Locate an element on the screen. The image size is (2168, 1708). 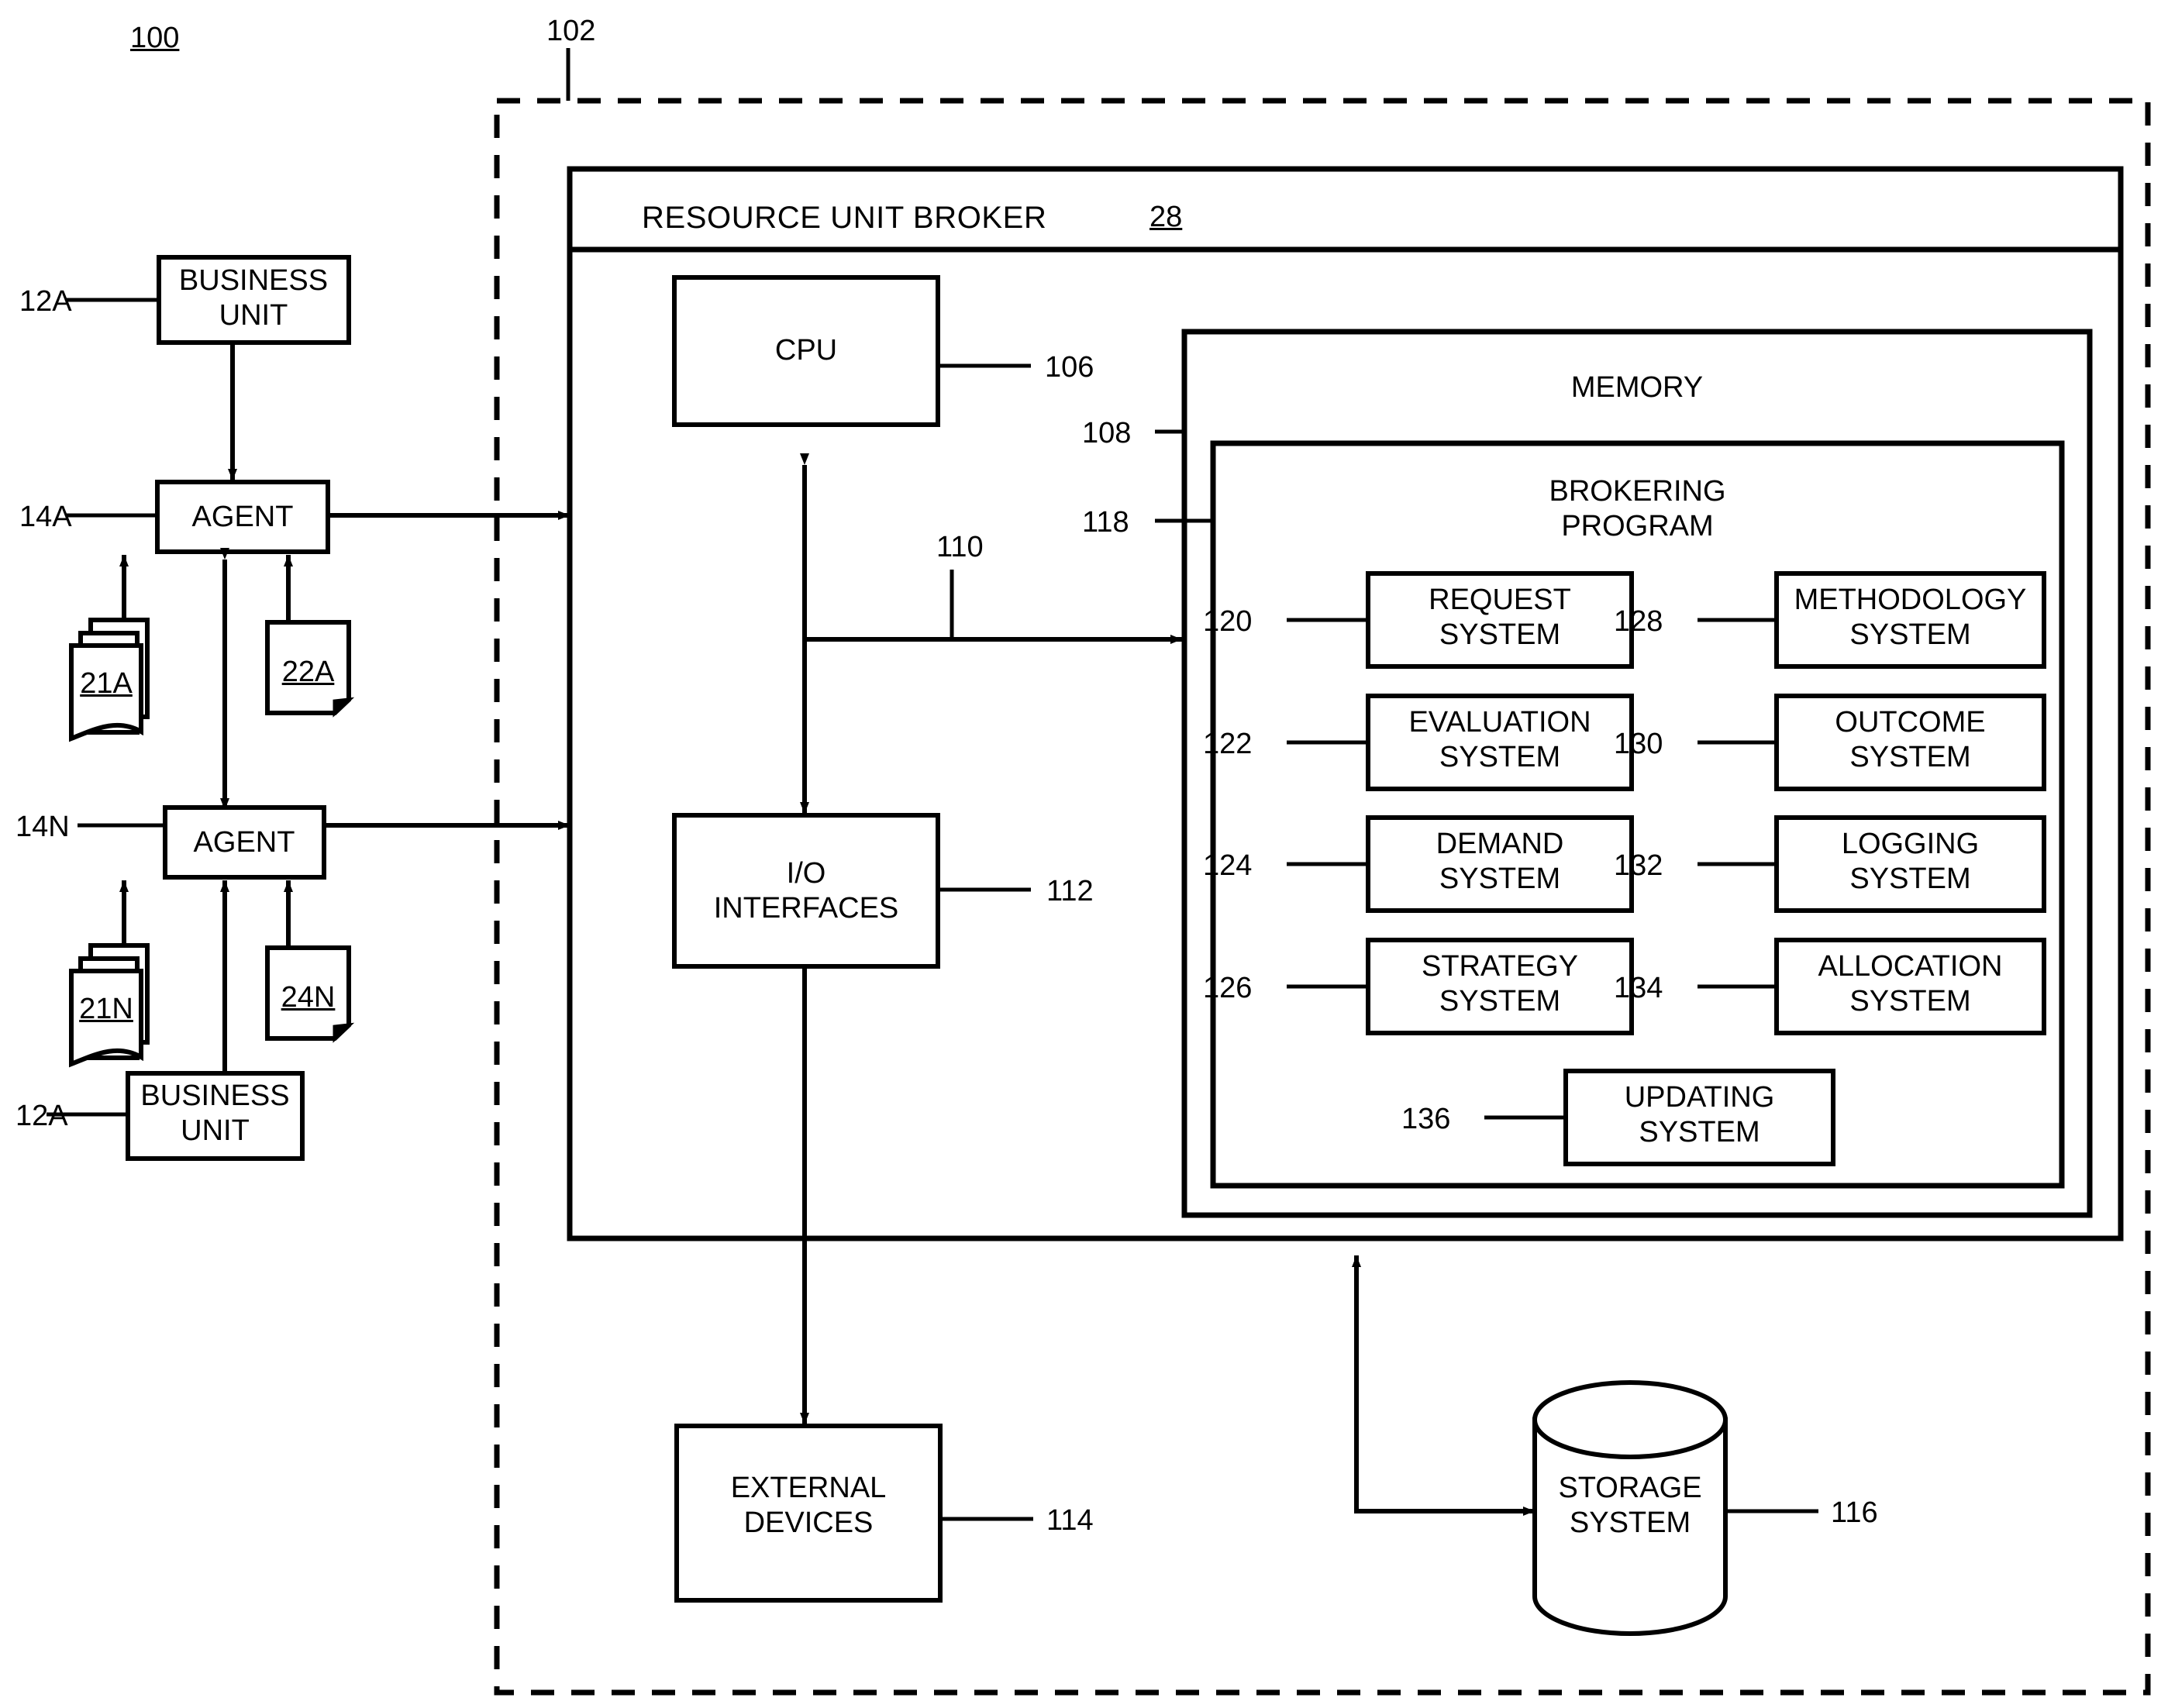
evaluation-system-label: EVALUATION SYSTEM is located at coordinates (1500, 740).